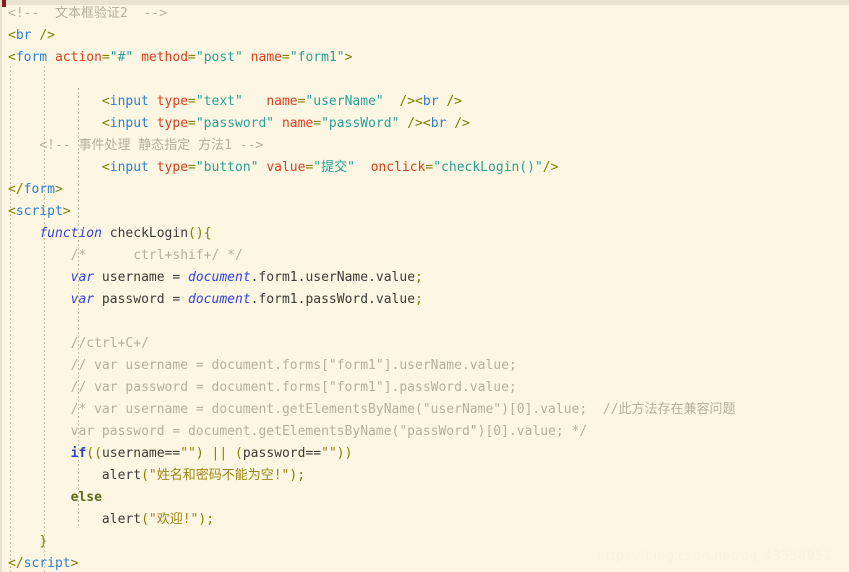  What do you see at coordinates (196, 233) in the screenshot?
I see `code-token-paren: ()` at bounding box center [196, 233].